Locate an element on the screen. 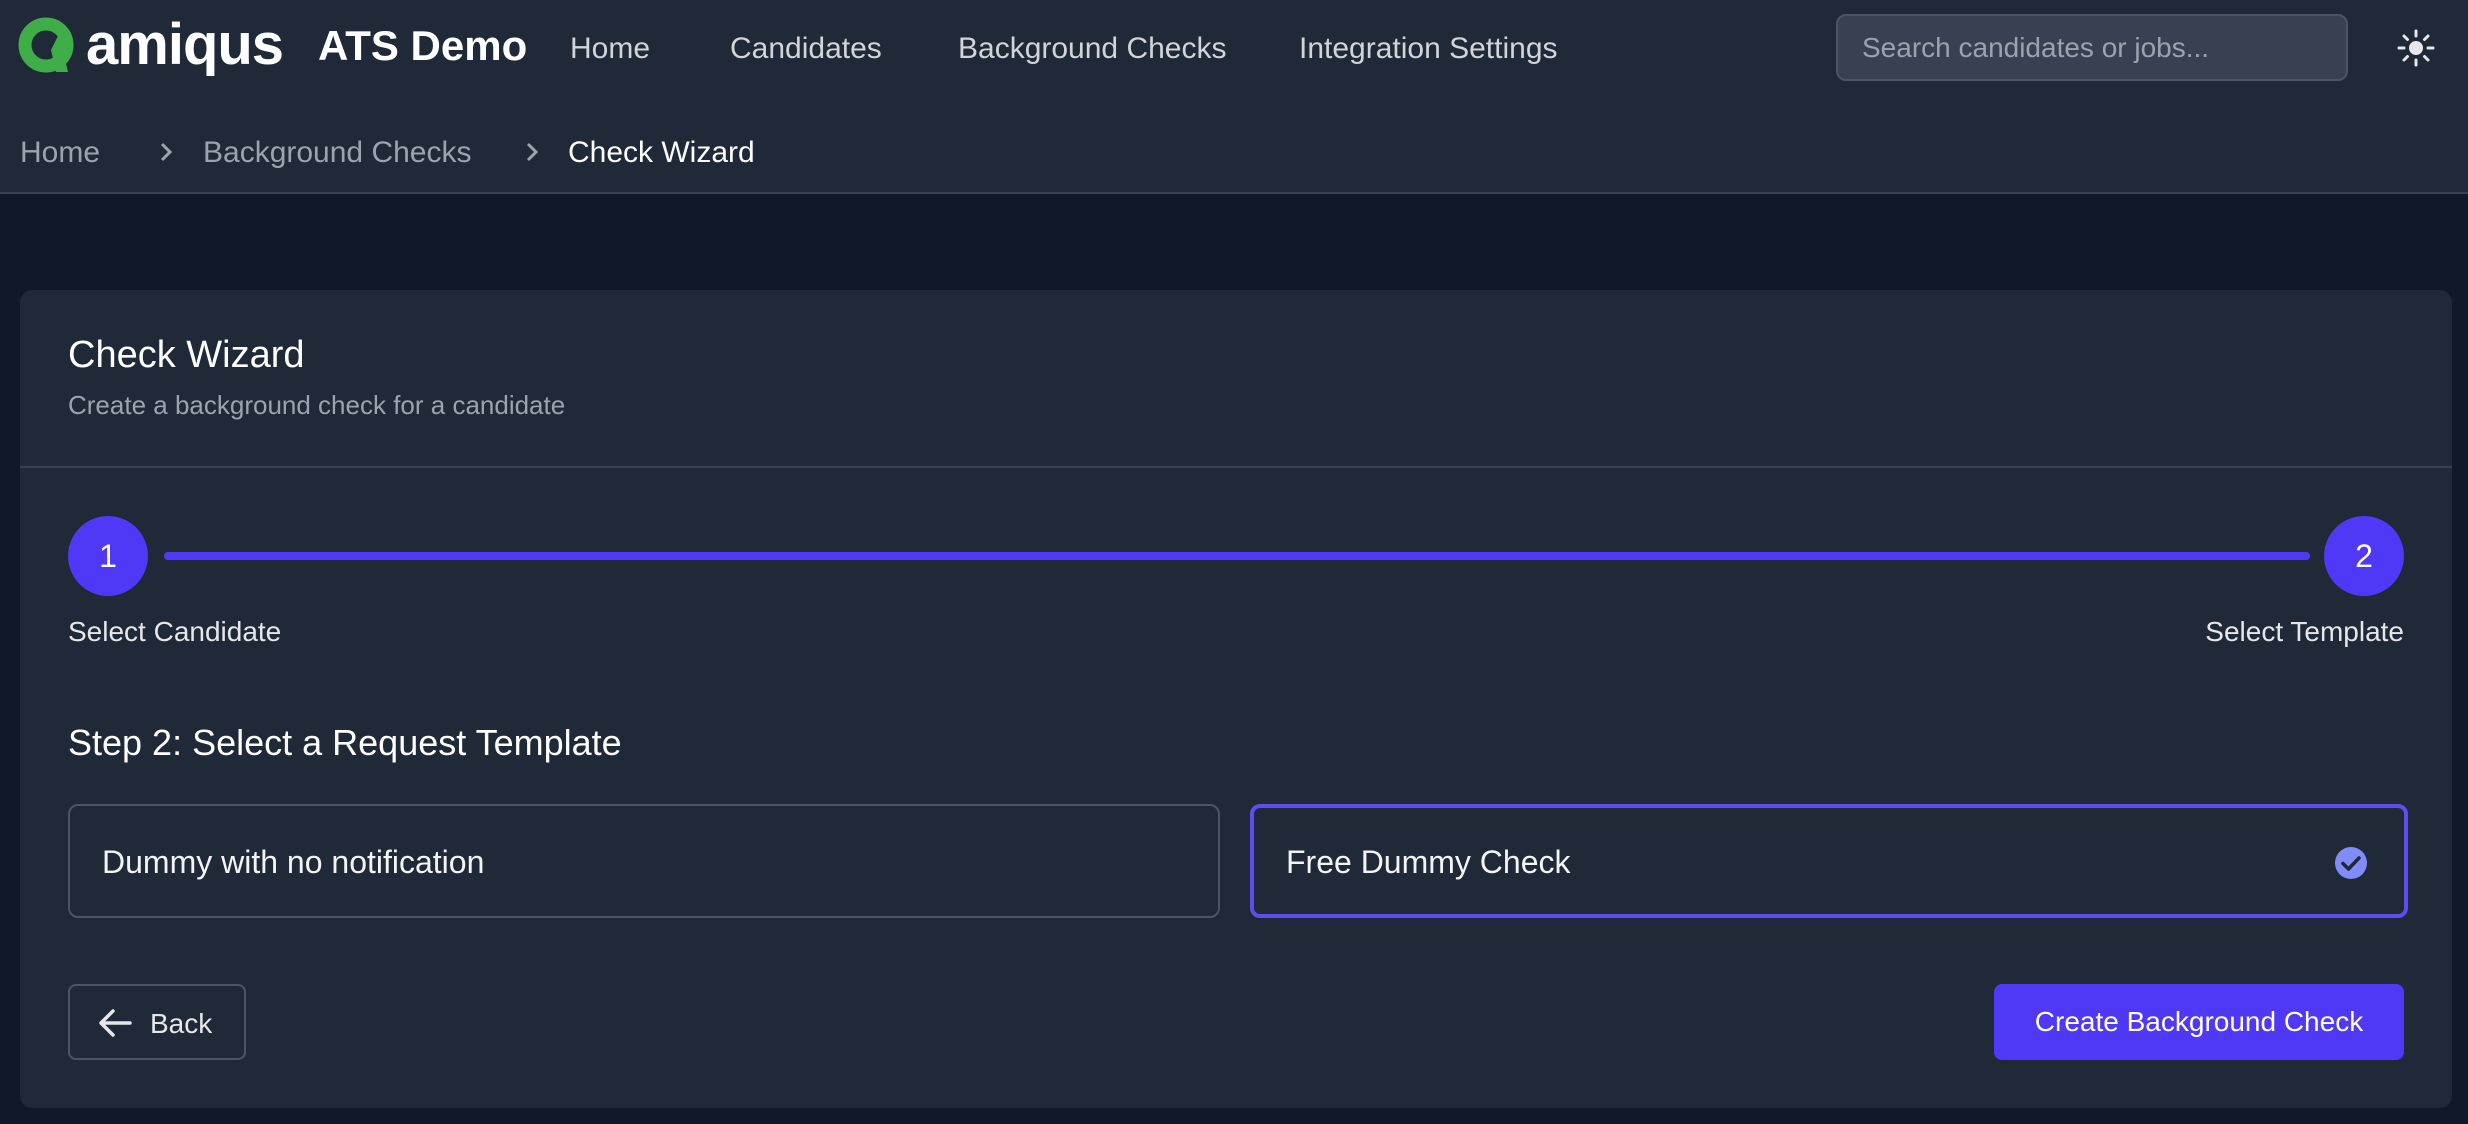 The width and height of the screenshot is (2468, 1124). create-button-label: Create Background Check is located at coordinates (2199, 1021).